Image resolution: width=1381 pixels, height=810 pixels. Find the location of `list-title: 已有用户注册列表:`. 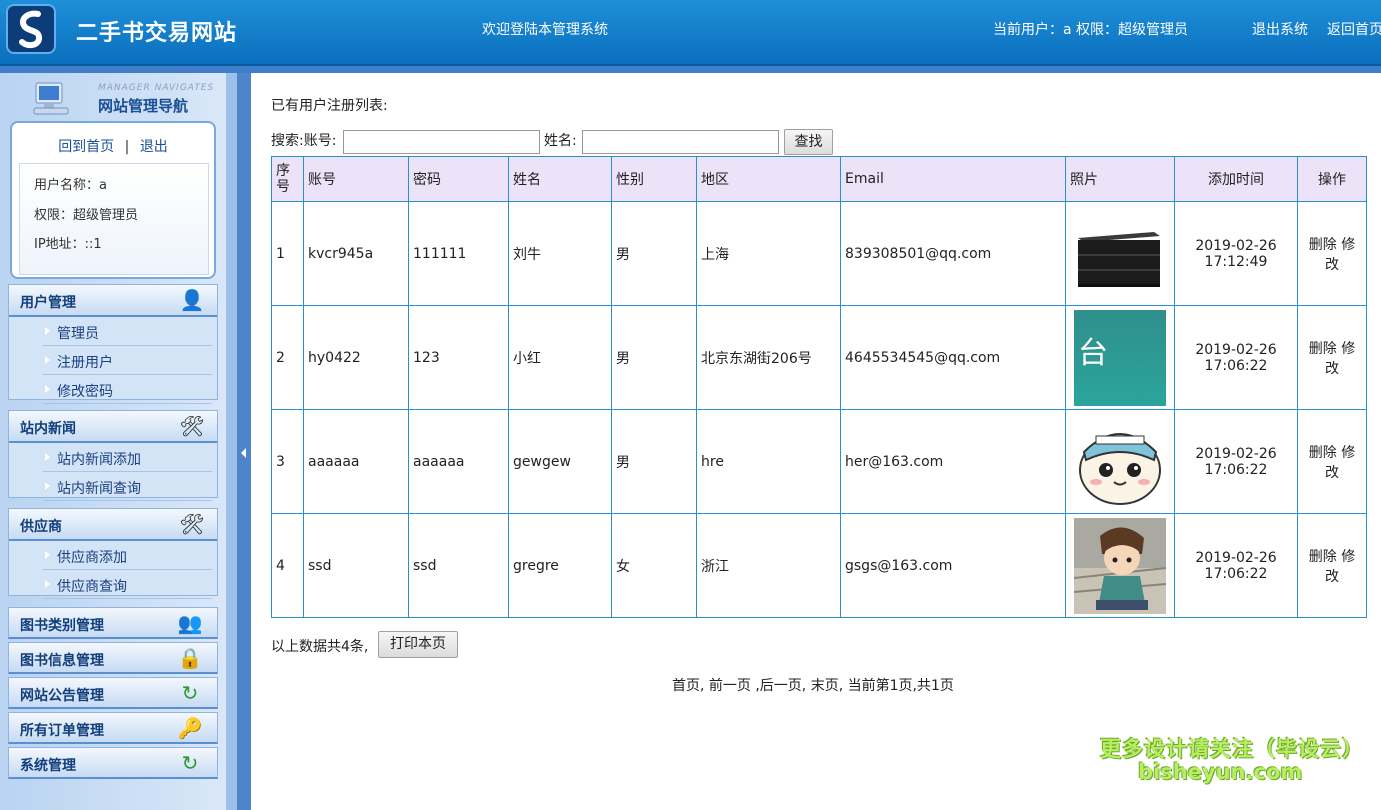

list-title: 已有用户注册列表: is located at coordinates (329, 106).